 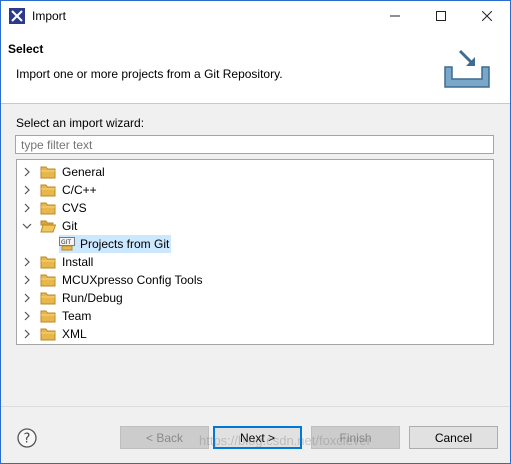 I want to click on svg-text: GIT, so click(x=66, y=242).